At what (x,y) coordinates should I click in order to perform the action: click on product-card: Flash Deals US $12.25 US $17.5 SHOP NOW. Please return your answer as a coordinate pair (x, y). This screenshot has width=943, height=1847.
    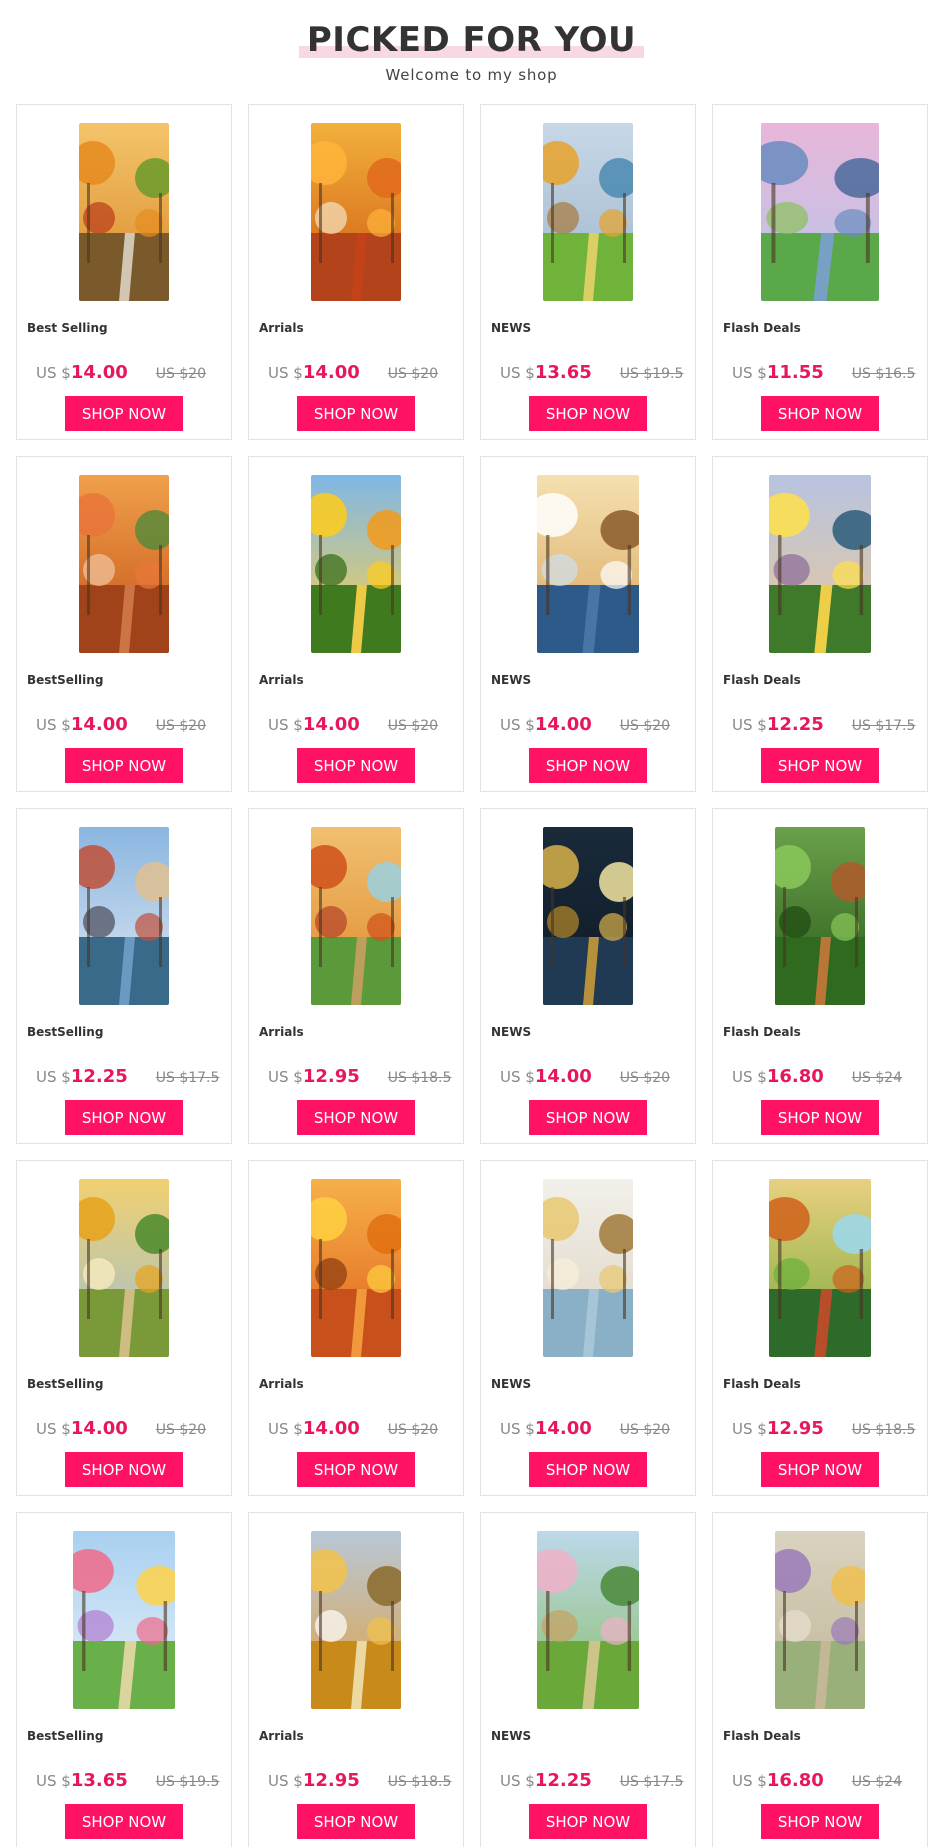
    Looking at the image, I should click on (820, 624).